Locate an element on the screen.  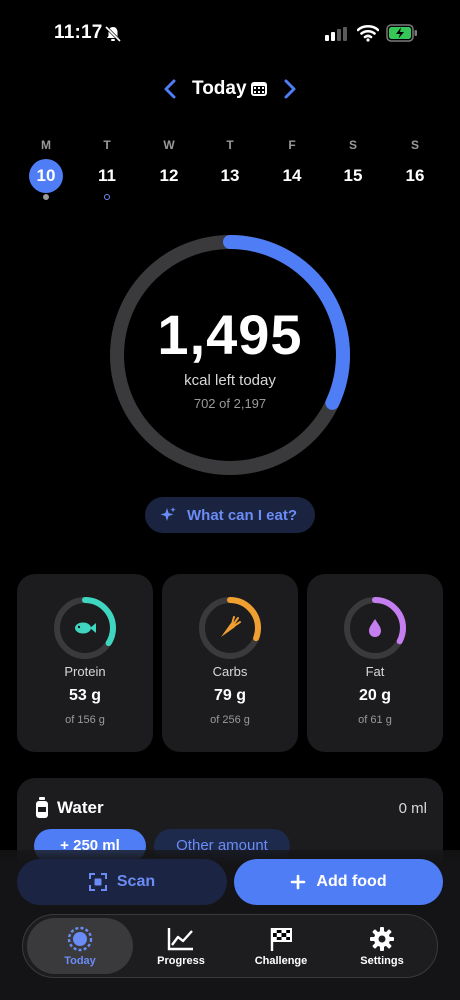
macro-card-protein: Protein 53 g of 156 g is located at coordinates (85, 663).